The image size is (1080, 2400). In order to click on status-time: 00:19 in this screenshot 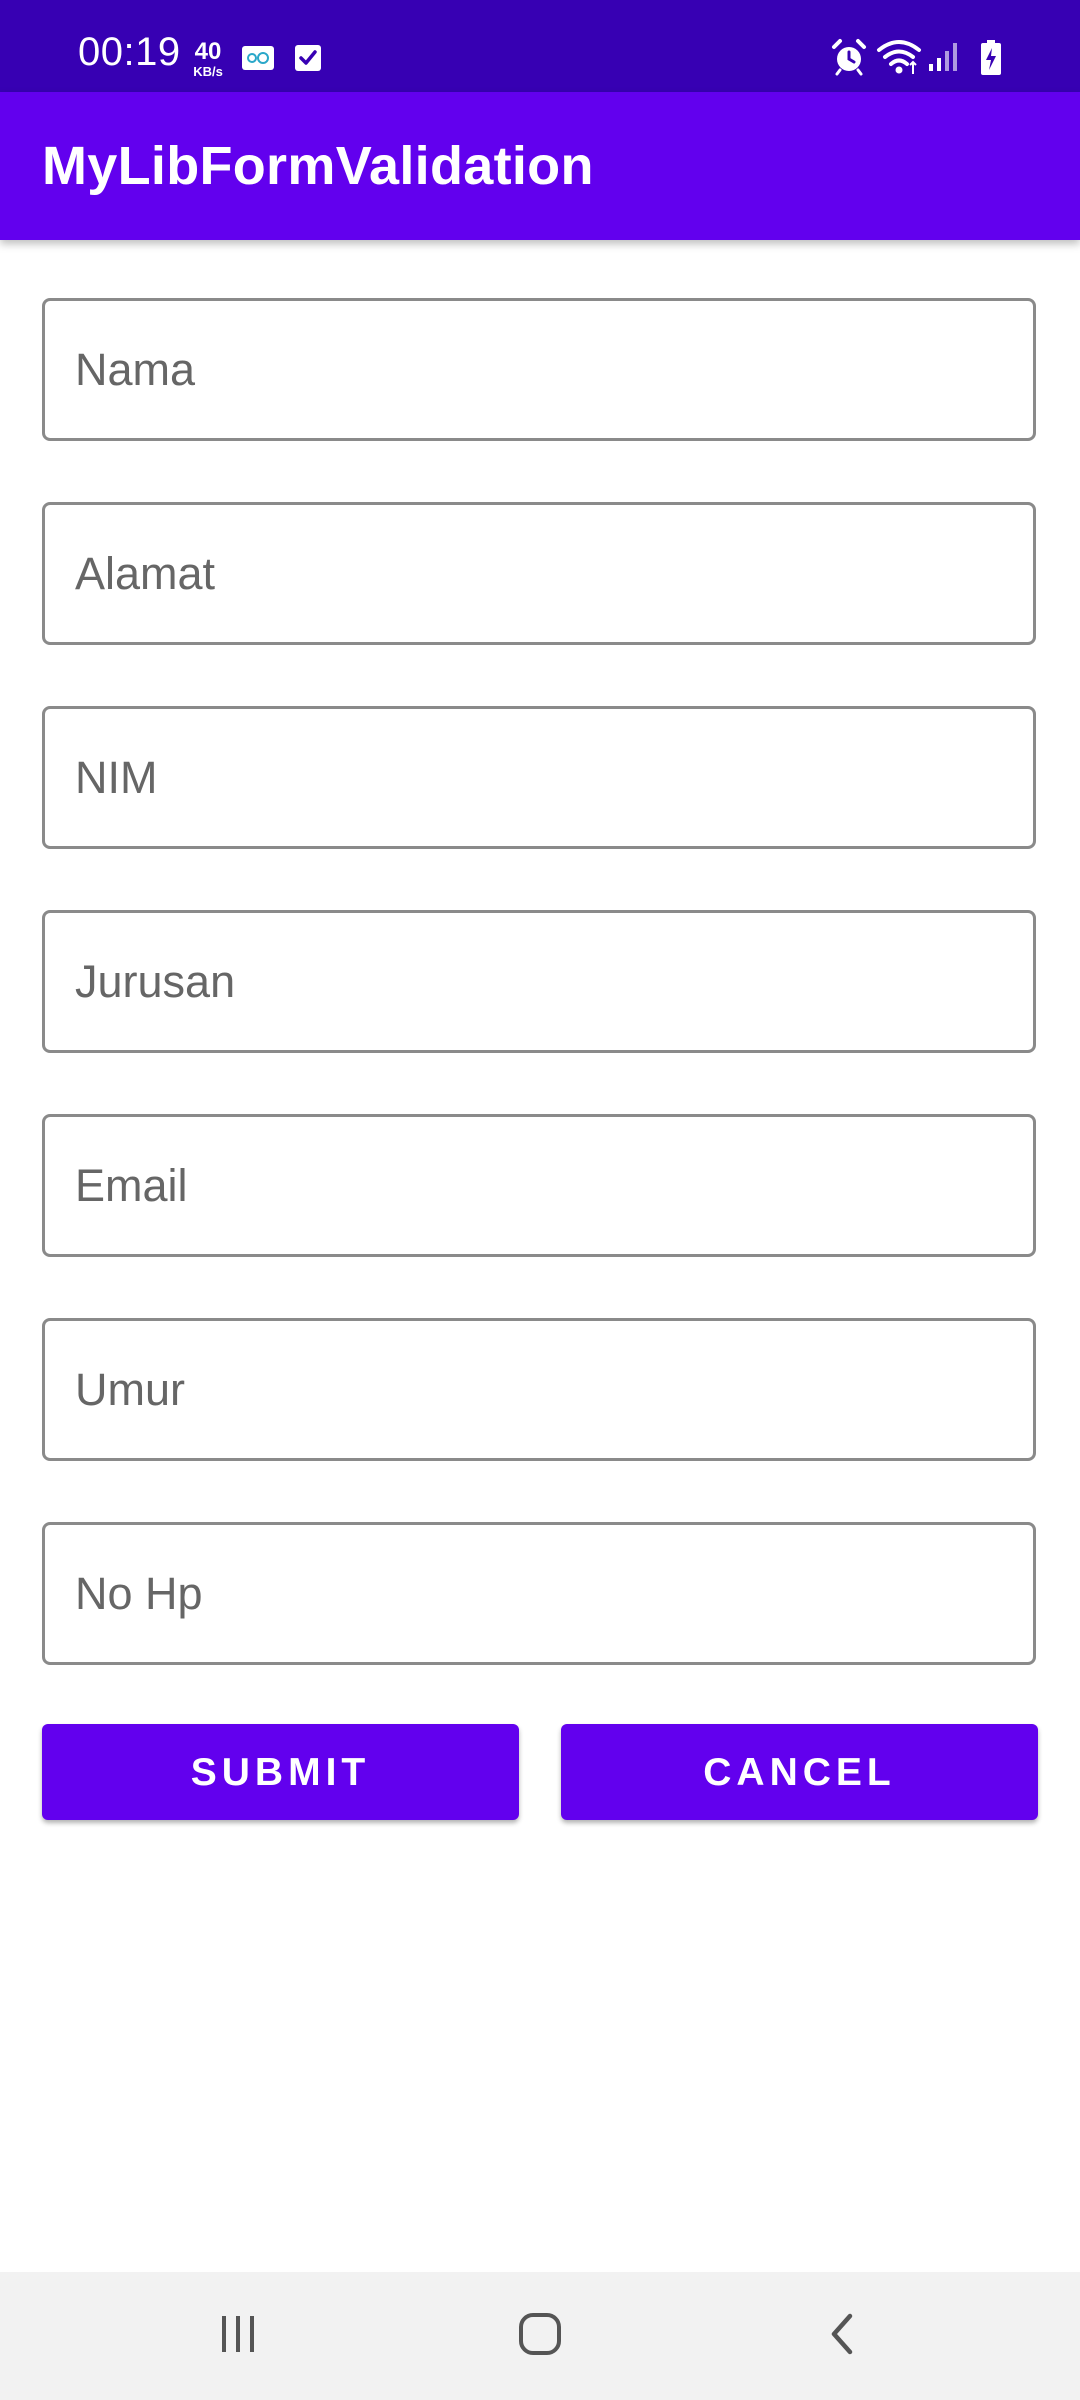, I will do `click(129, 52)`.